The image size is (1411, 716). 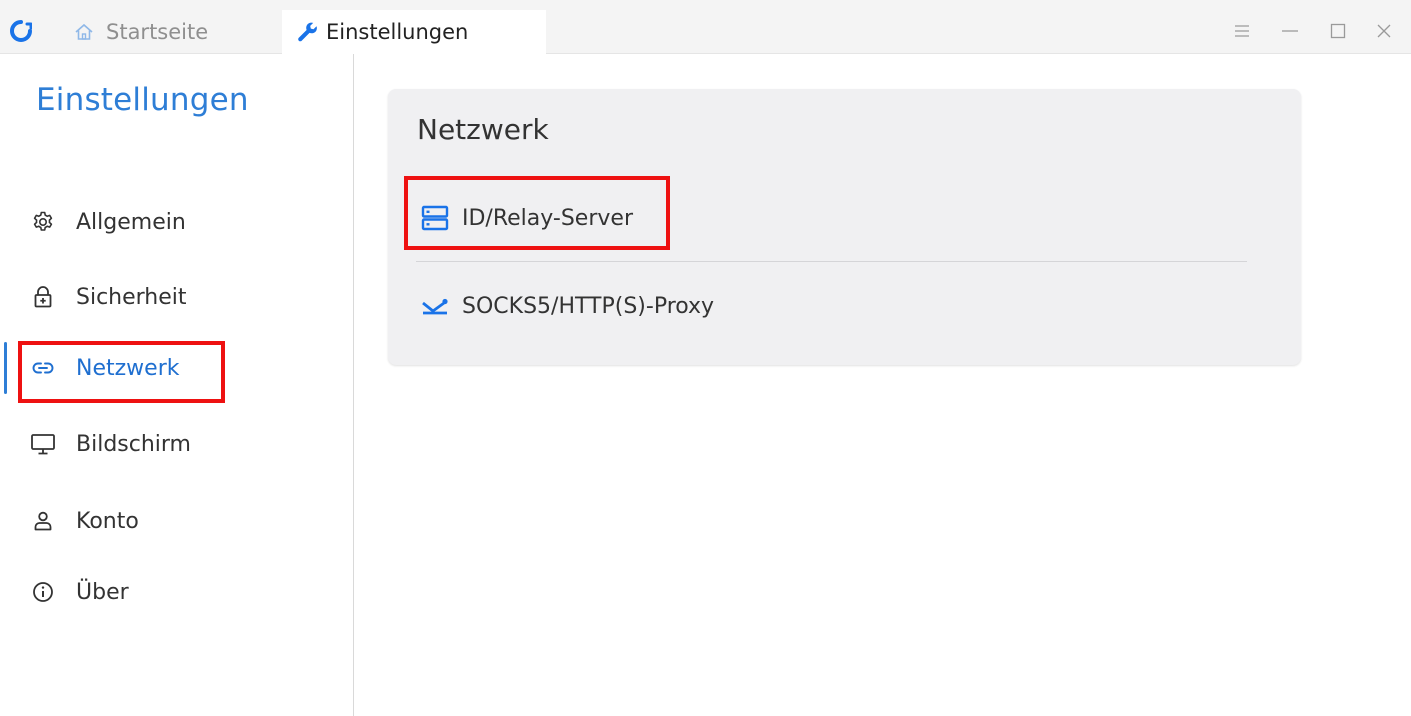 I want to click on divider, so click(x=831, y=261).